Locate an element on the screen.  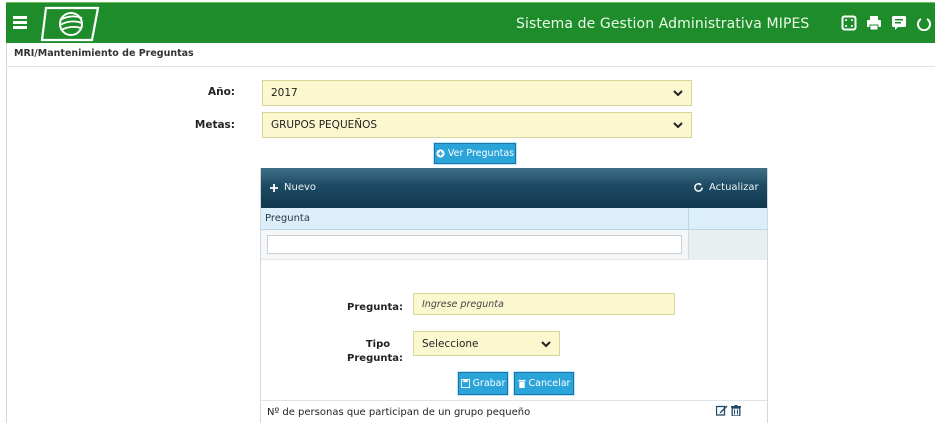
menu-icon is located at coordinates (20, 22).